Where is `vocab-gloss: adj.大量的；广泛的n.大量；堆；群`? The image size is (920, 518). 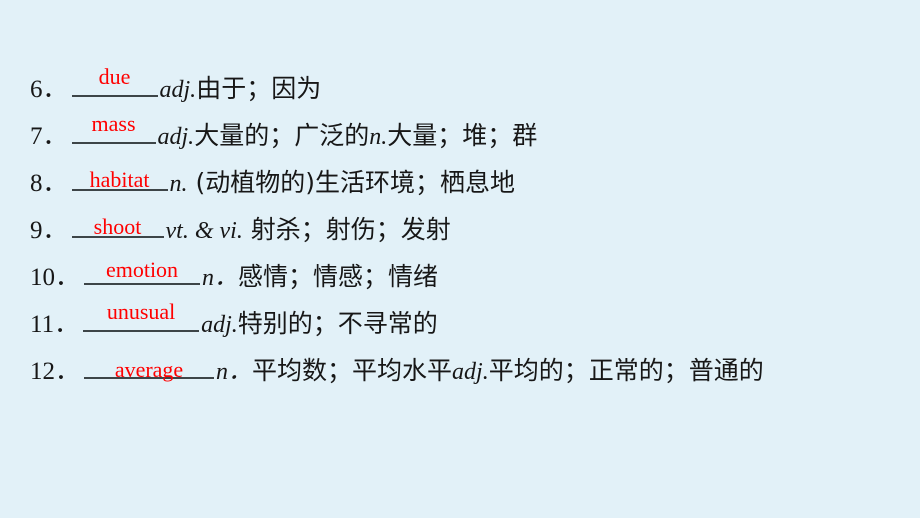 vocab-gloss: adj.大量的；广泛的n.大量；堆；群 is located at coordinates (347, 135).